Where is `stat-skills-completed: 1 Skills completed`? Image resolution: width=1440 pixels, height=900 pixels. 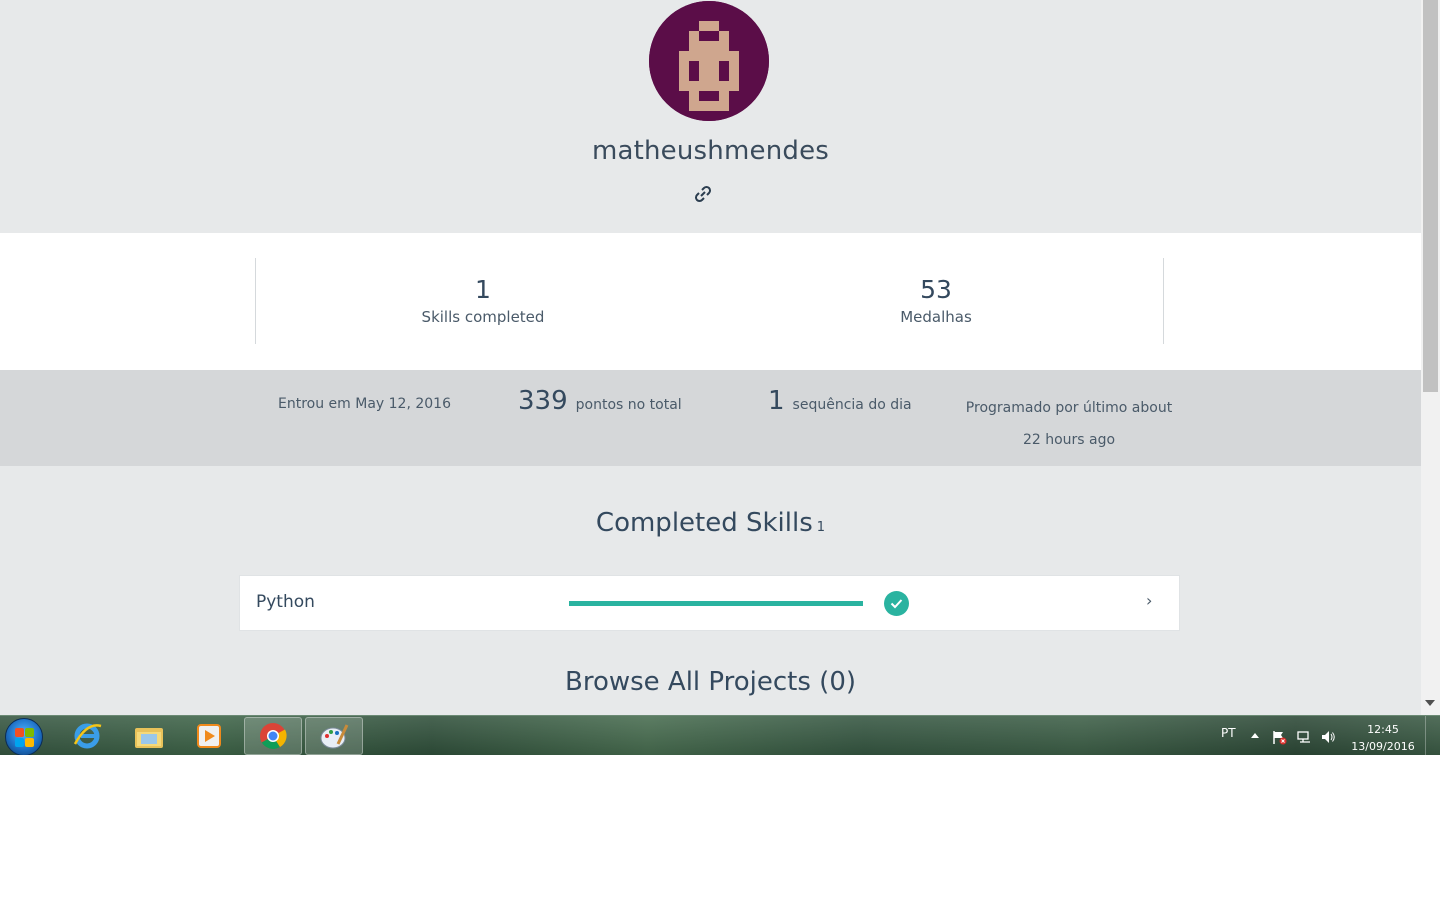 stat-skills-completed: 1 Skills completed is located at coordinates (483, 300).